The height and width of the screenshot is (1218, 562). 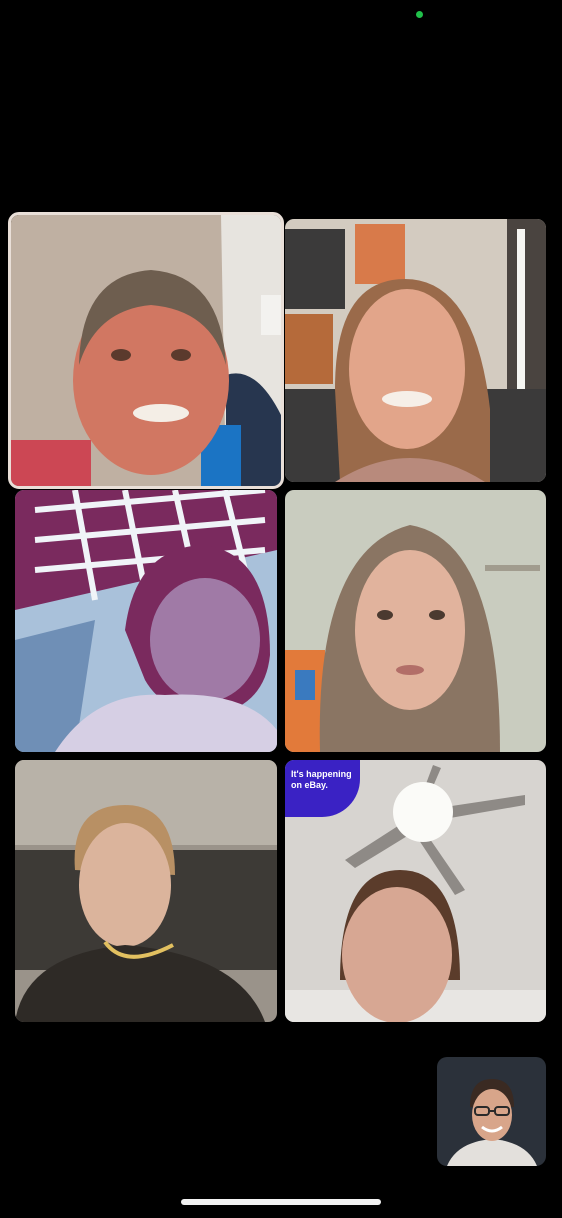 I want to click on self-view-video, so click(x=491, y=1111).